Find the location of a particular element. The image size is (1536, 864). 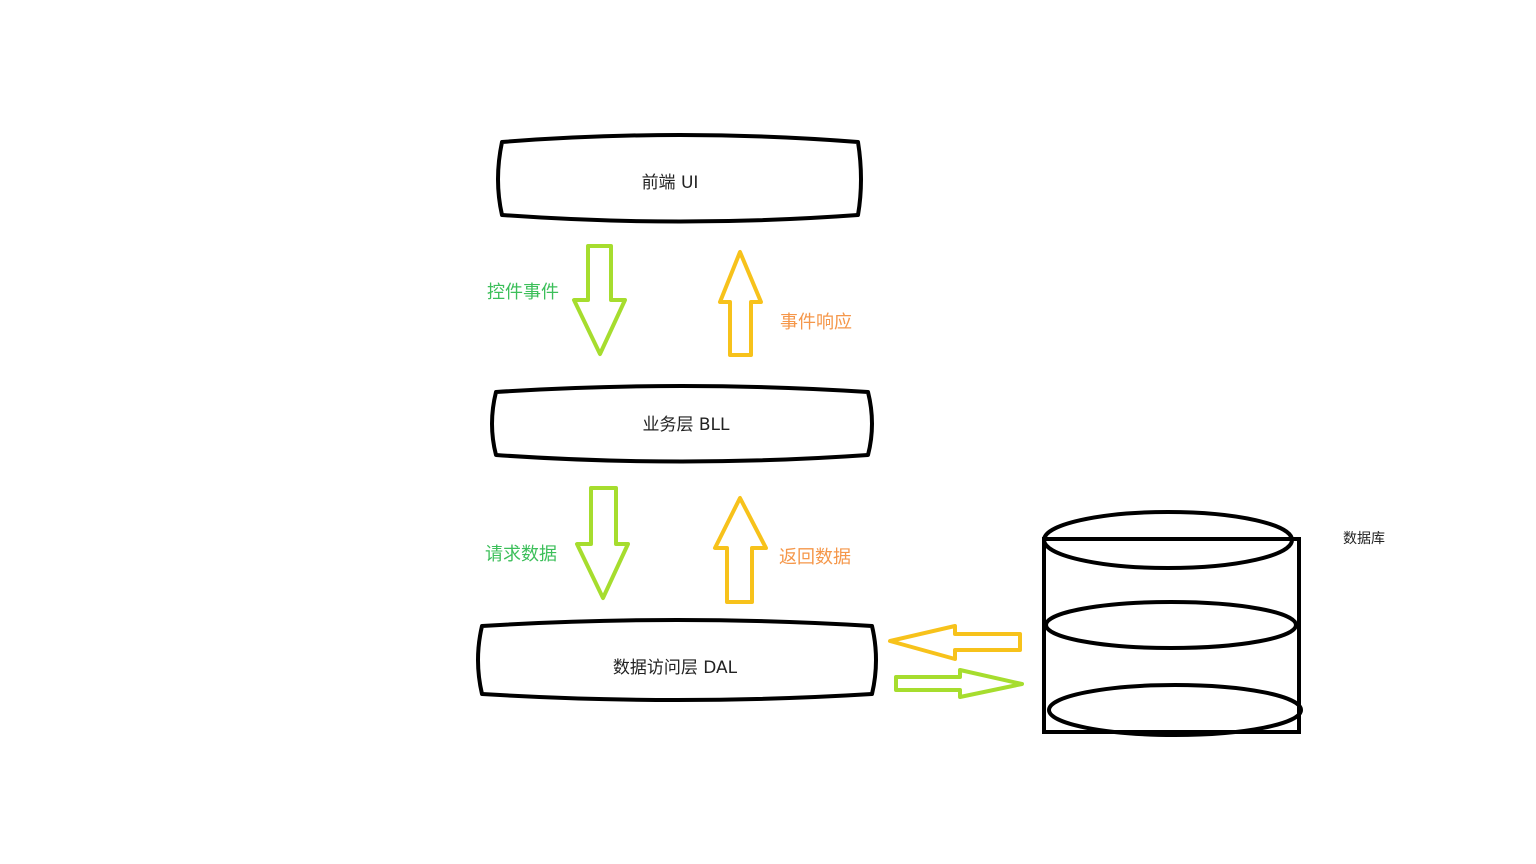

dal-to-db-arrow is located at coordinates (959, 683).